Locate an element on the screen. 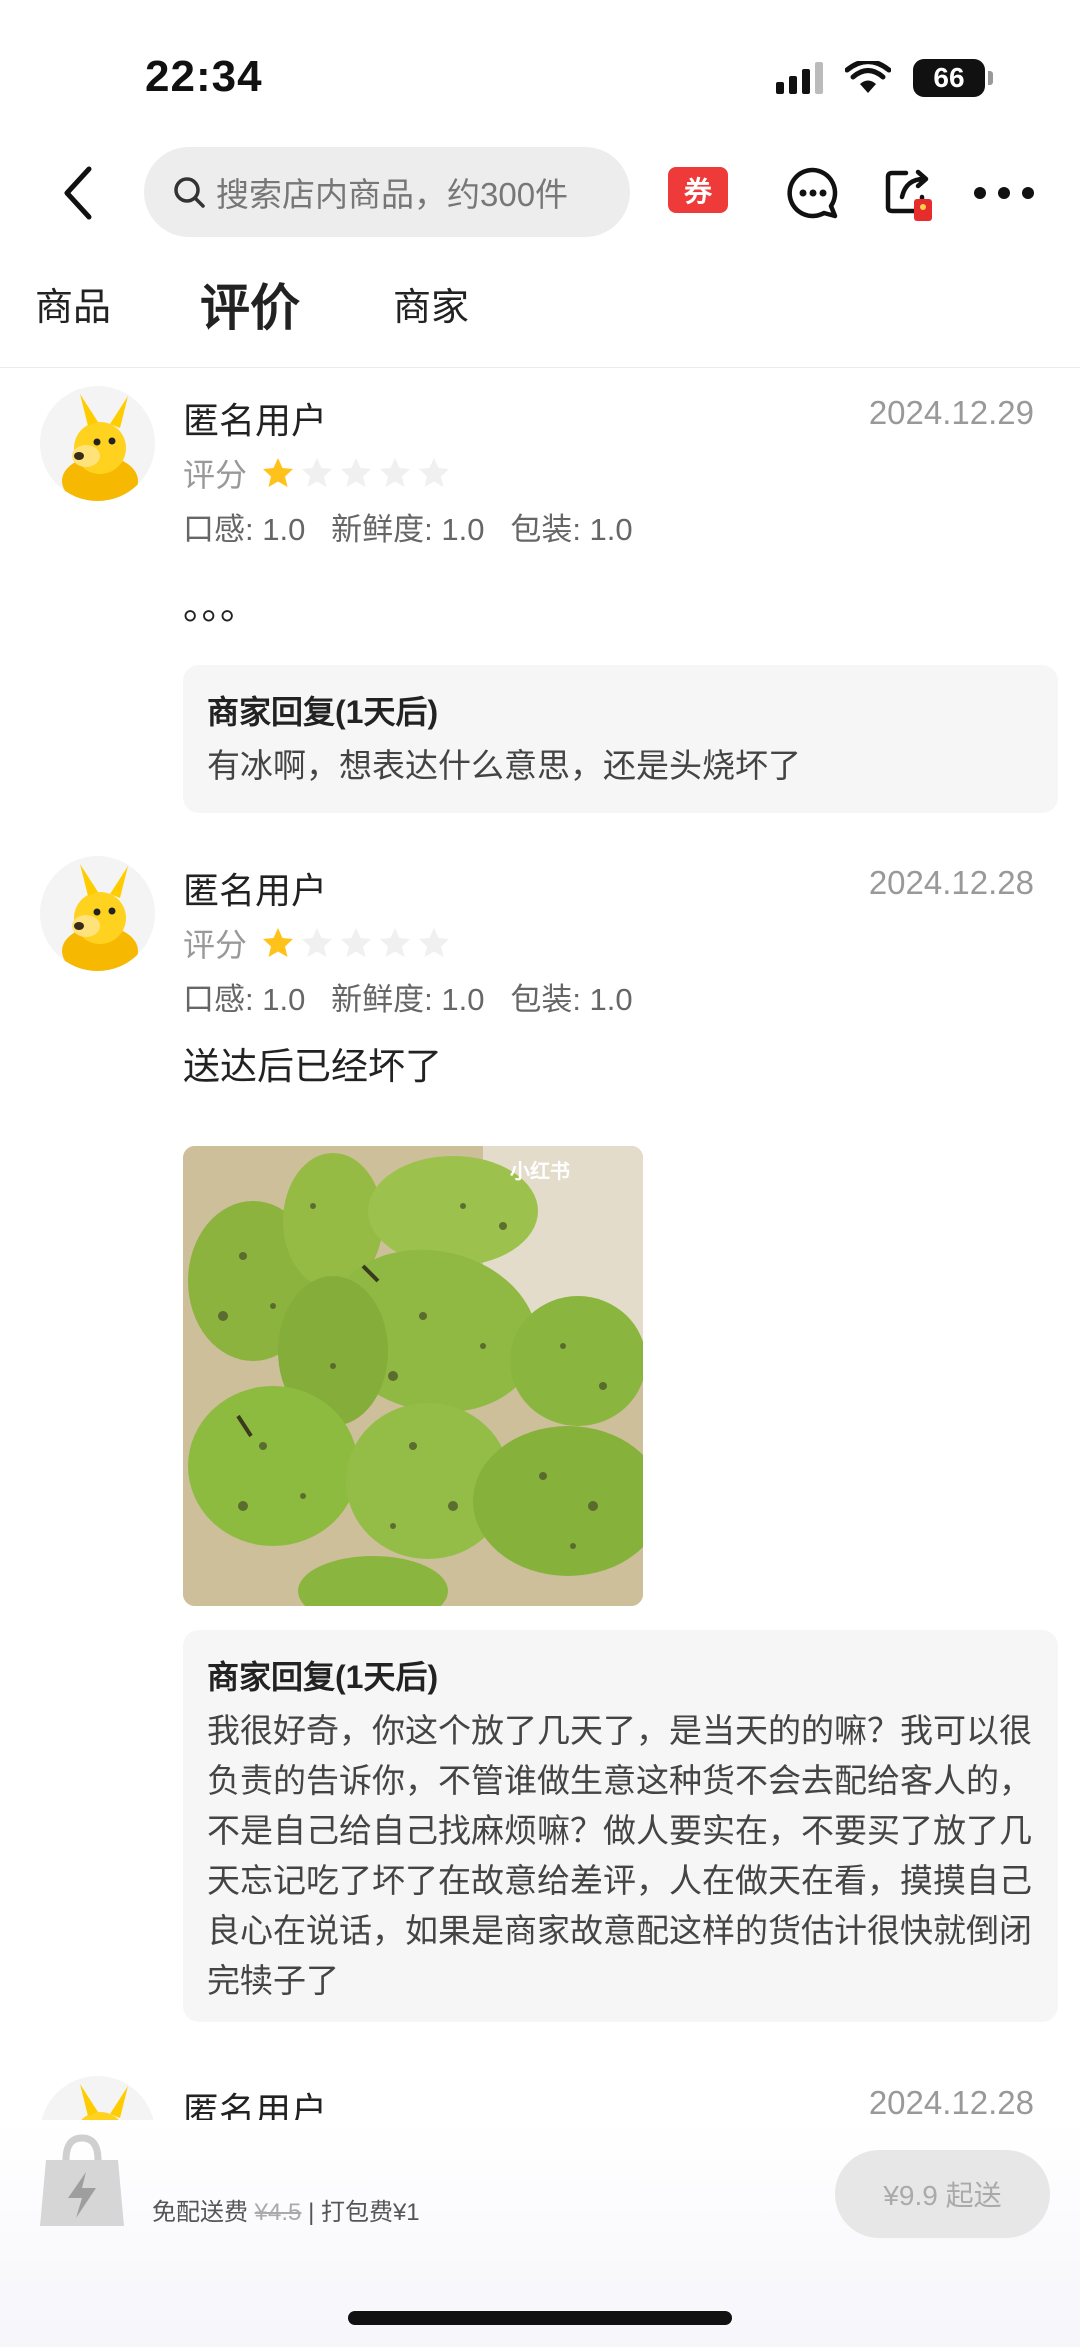 The height and width of the screenshot is (2347, 1080). original-delivery-fee: ¥4.5 is located at coordinates (278, 2212).